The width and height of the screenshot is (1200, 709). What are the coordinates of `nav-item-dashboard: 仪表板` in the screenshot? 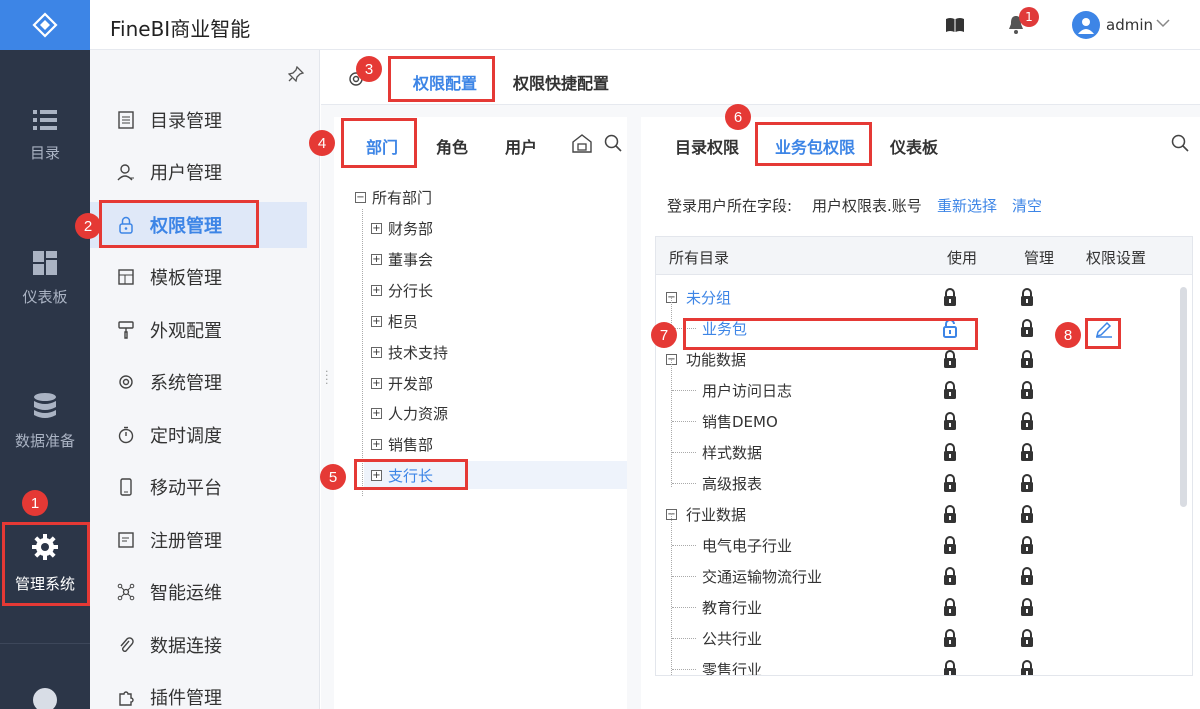 It's located at (45, 278).